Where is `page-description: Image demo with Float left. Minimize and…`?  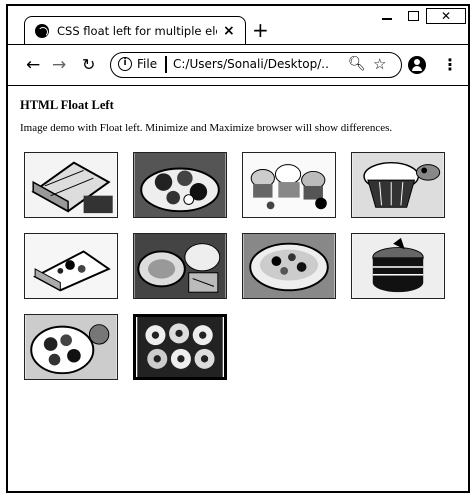
page-description: Image demo with Float left. Minimize and… is located at coordinates (206, 128).